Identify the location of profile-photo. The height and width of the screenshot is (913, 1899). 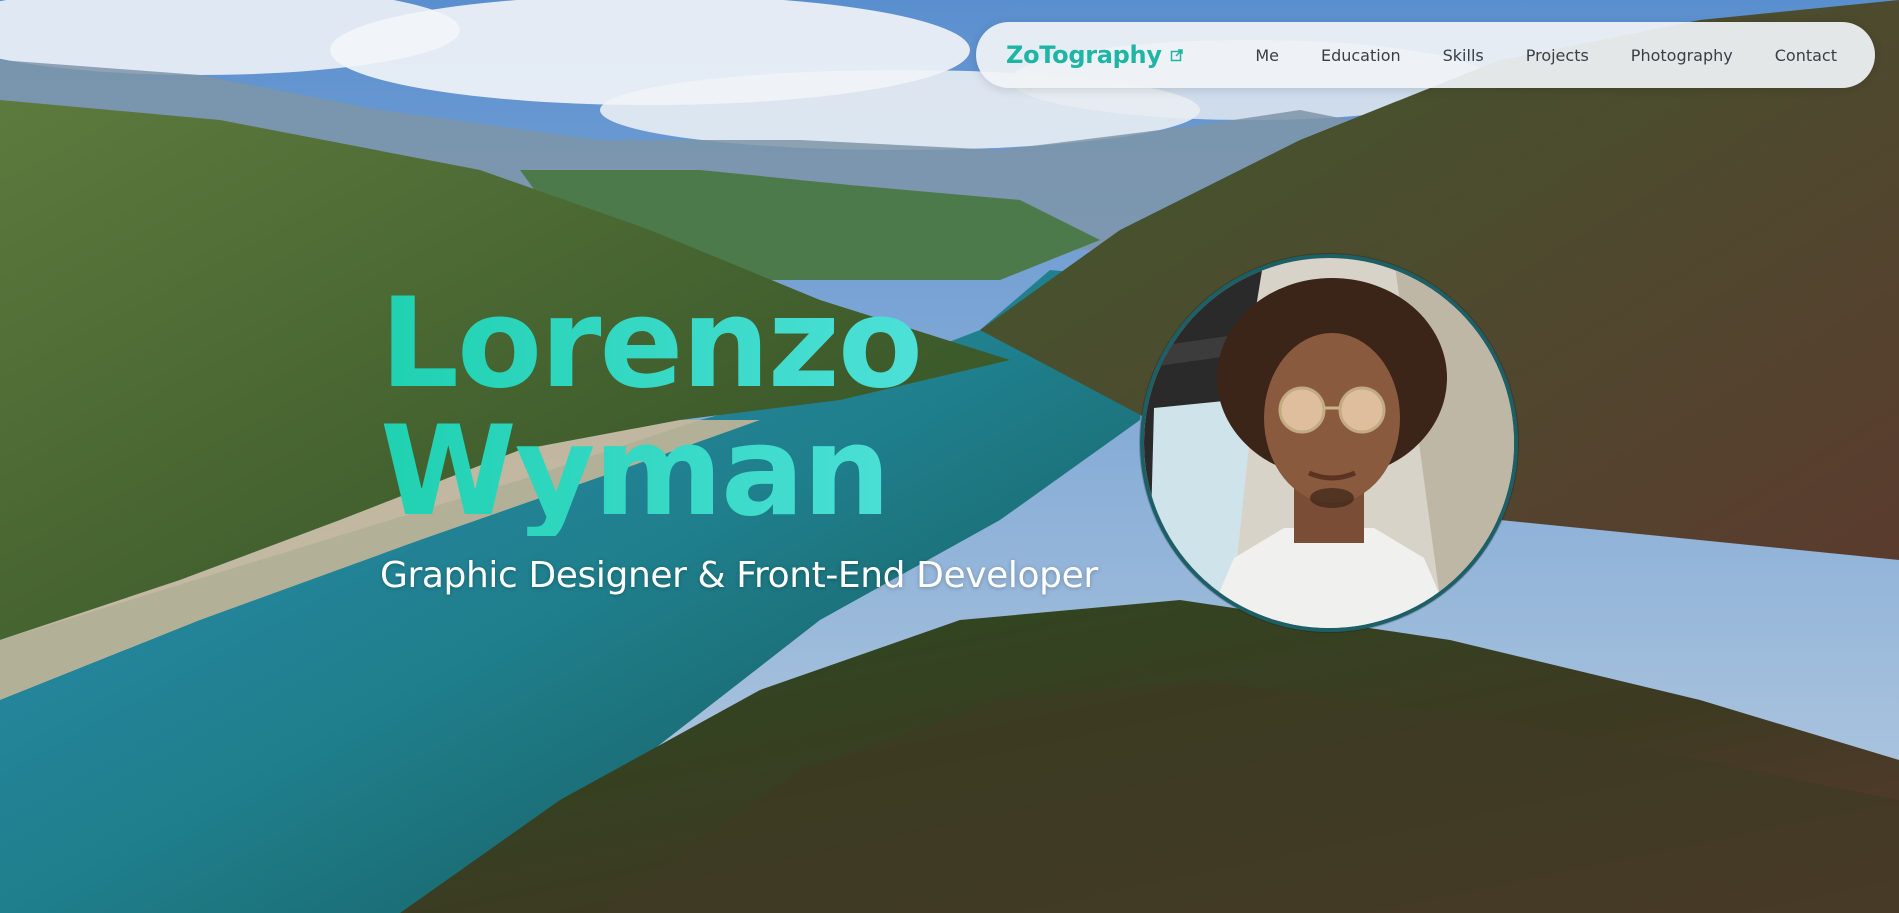
(1329, 443).